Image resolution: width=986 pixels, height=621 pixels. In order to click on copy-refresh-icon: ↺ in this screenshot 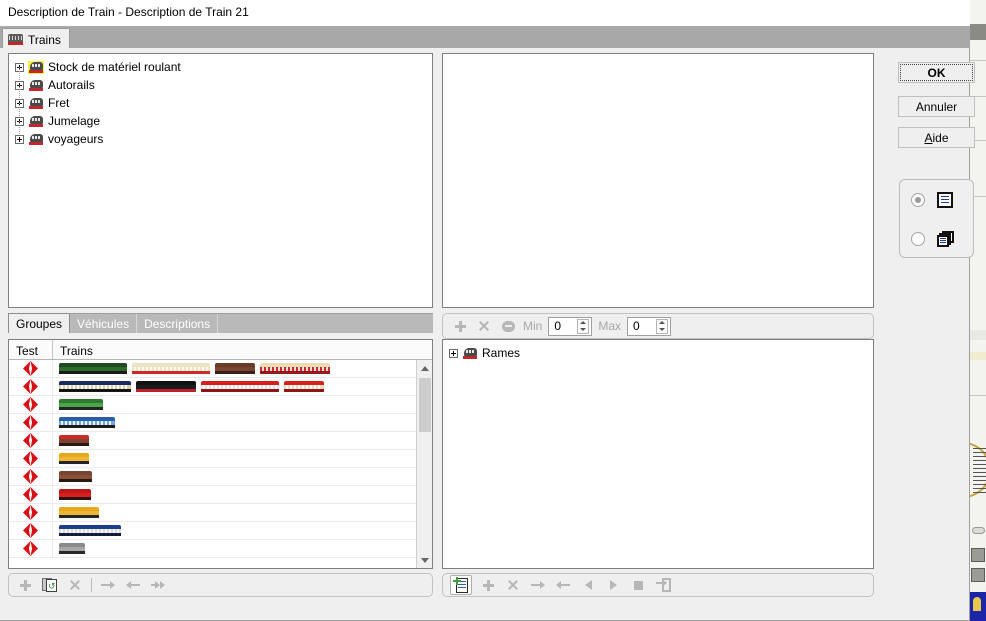, I will do `click(50, 585)`.